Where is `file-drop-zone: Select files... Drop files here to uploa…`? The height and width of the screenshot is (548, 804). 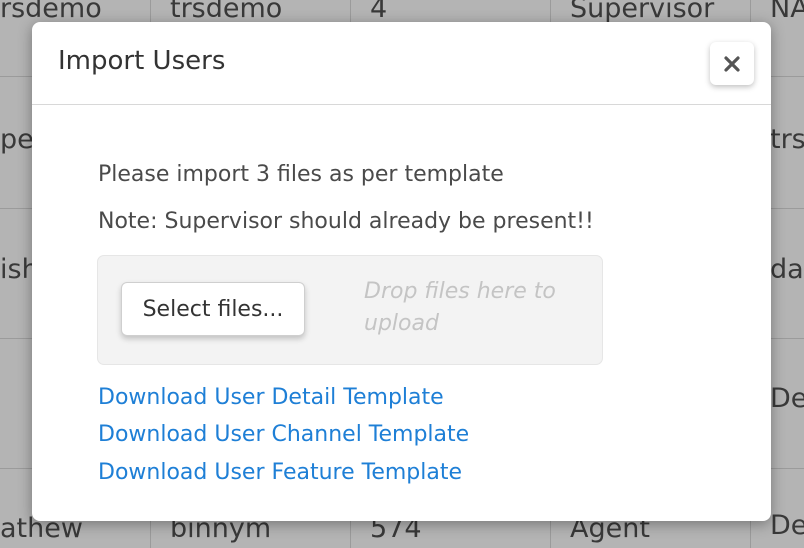
file-drop-zone: Select files... Drop files here to uploa… is located at coordinates (350, 310).